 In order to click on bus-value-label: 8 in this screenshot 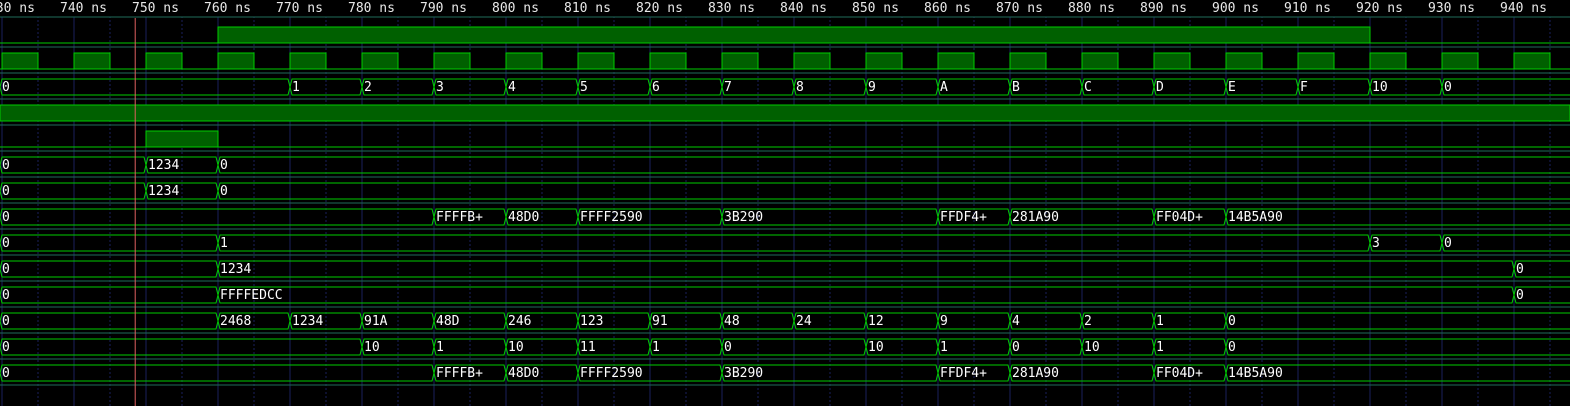, I will do `click(800, 87)`.